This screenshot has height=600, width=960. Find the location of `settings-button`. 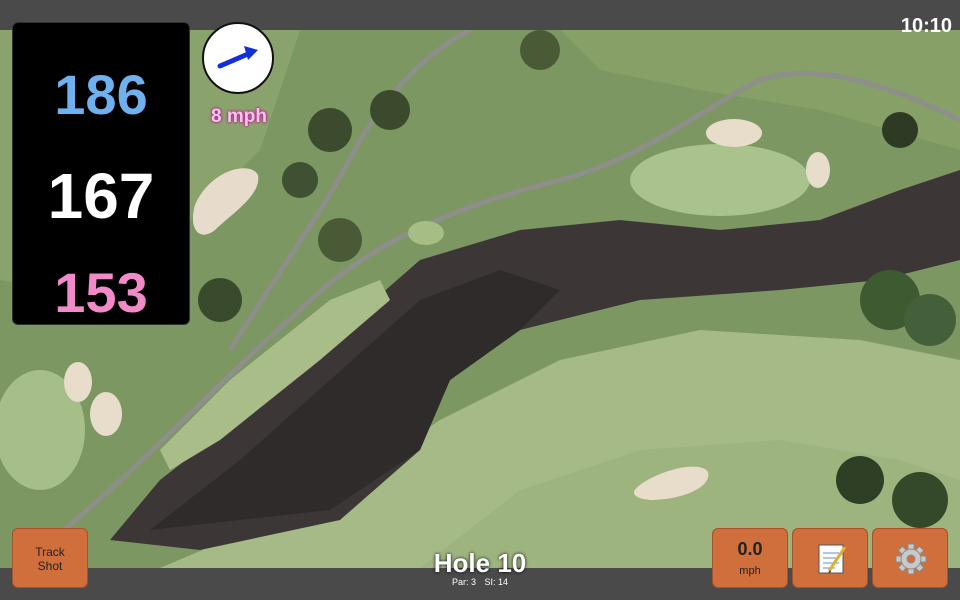

settings-button is located at coordinates (910, 558).